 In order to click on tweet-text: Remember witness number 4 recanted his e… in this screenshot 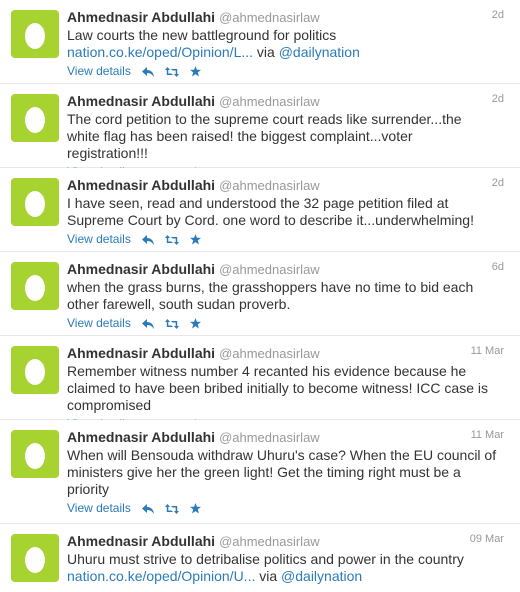, I will do `click(282, 388)`.